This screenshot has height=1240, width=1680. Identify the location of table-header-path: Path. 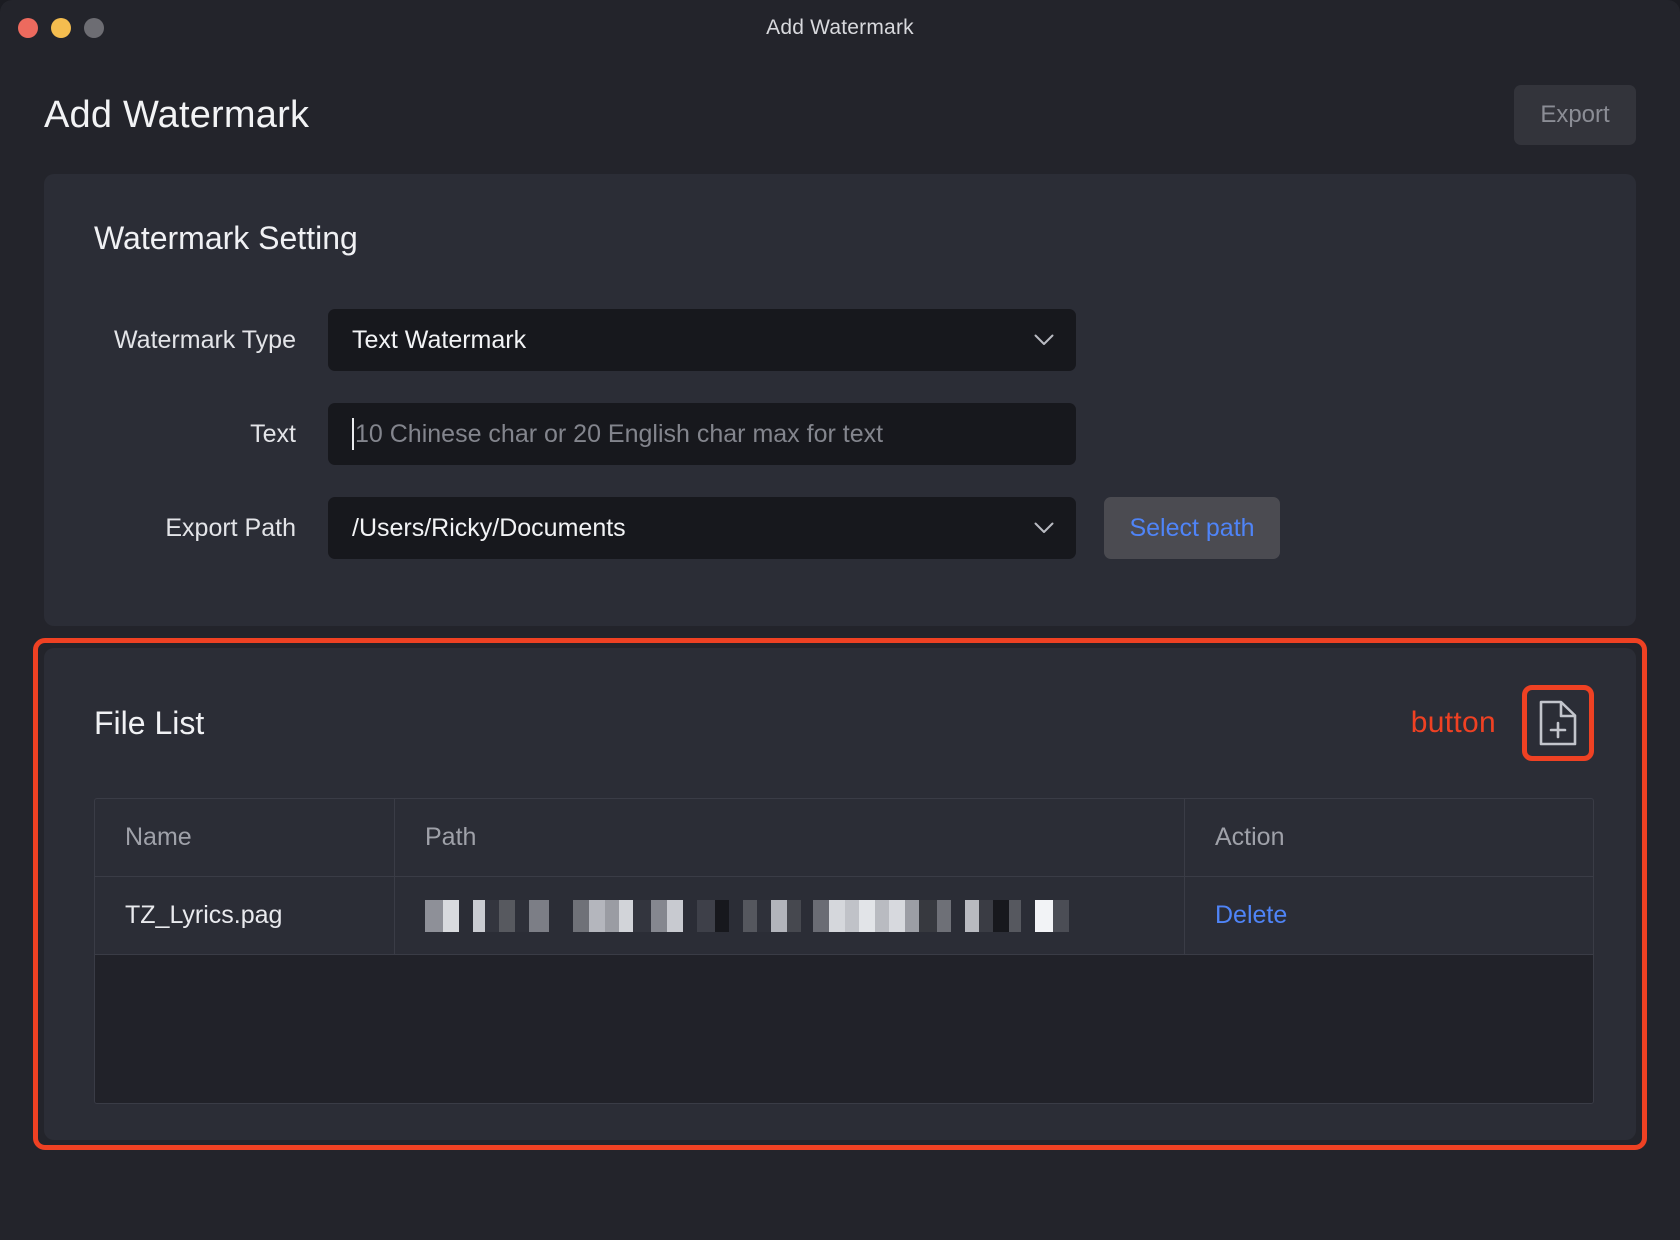
(790, 837).